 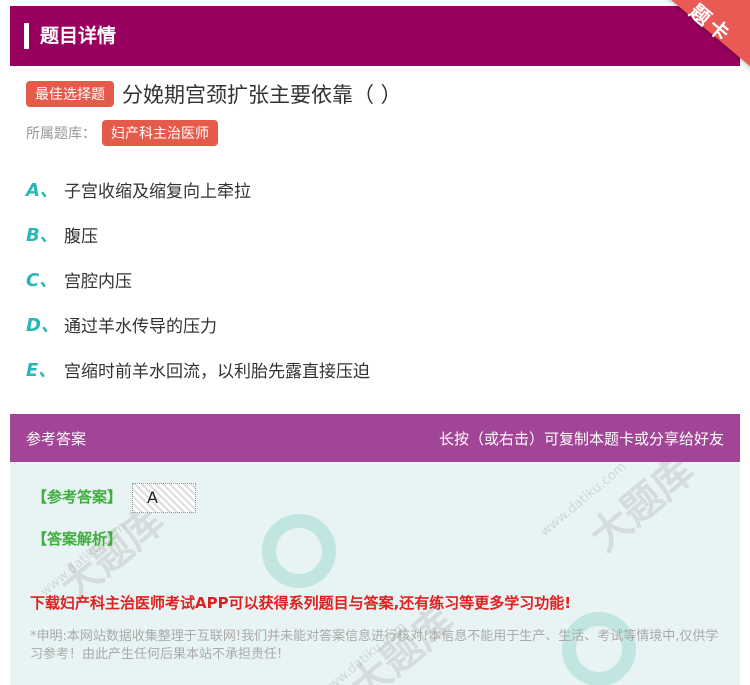 I want to click on answer-label: 【参考答案】, so click(x=77, y=497).